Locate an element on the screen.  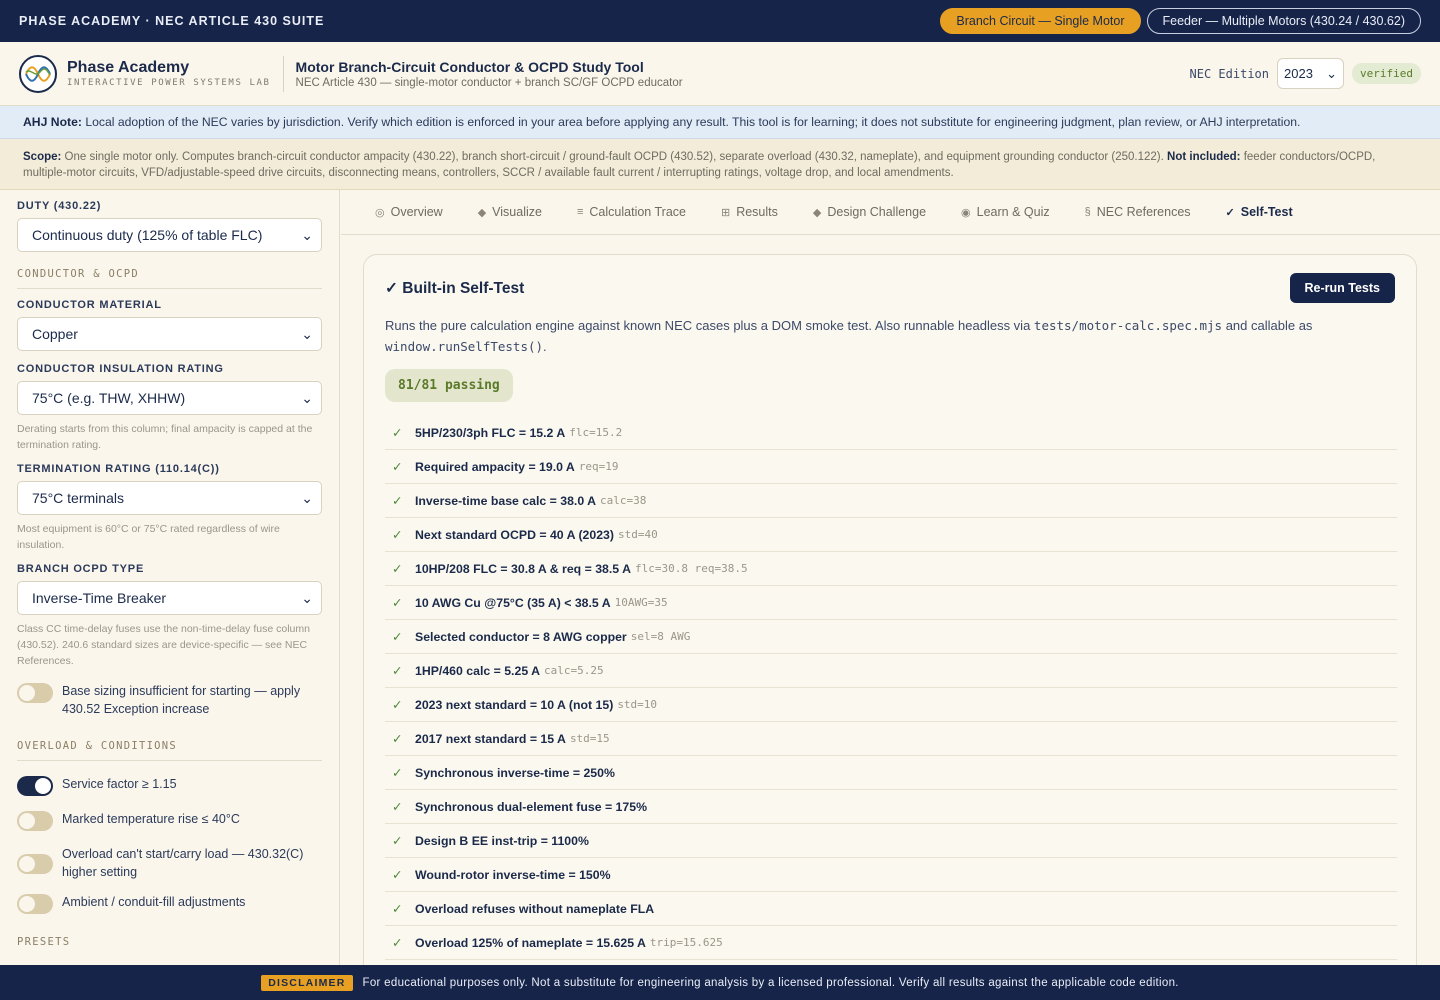
test-value: req=19 is located at coordinates (598, 466).